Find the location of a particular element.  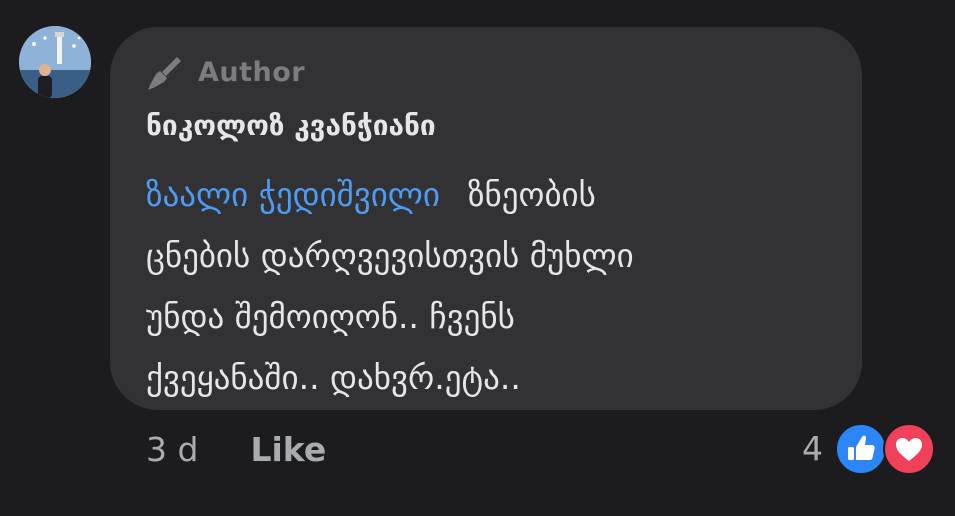

mention-link: ზაალი ჭედიშვილი is located at coordinates (293, 194).